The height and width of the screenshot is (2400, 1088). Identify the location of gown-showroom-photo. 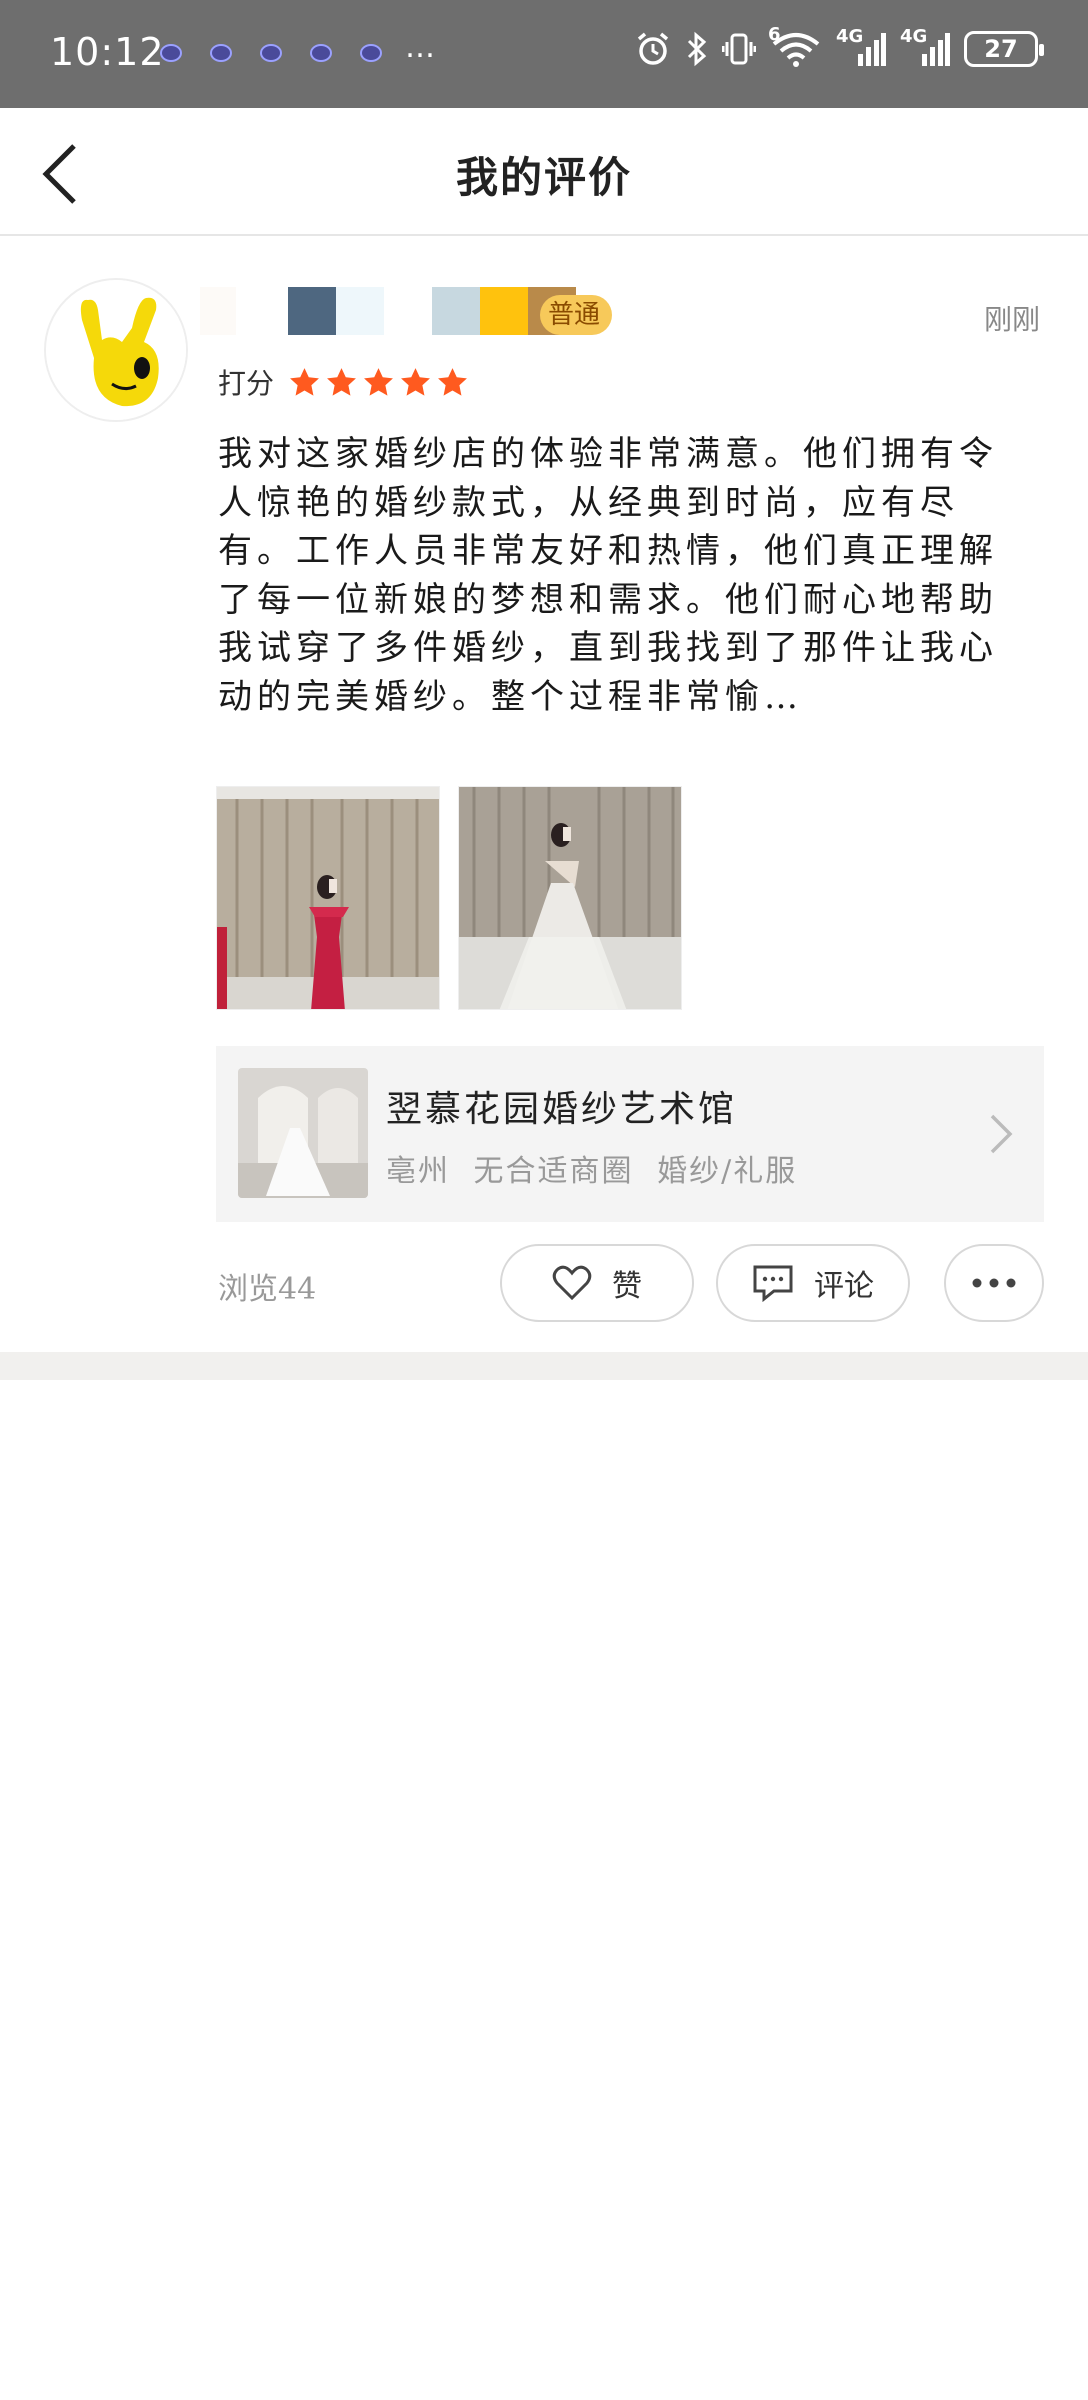
(303, 1133).